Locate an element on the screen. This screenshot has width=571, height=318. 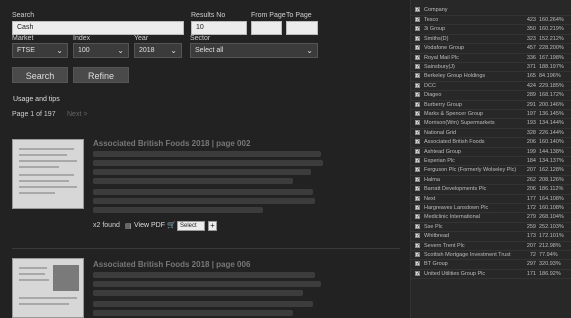
company-row: ✓ Tesco 423 160.264% is located at coordinates (491, 21).